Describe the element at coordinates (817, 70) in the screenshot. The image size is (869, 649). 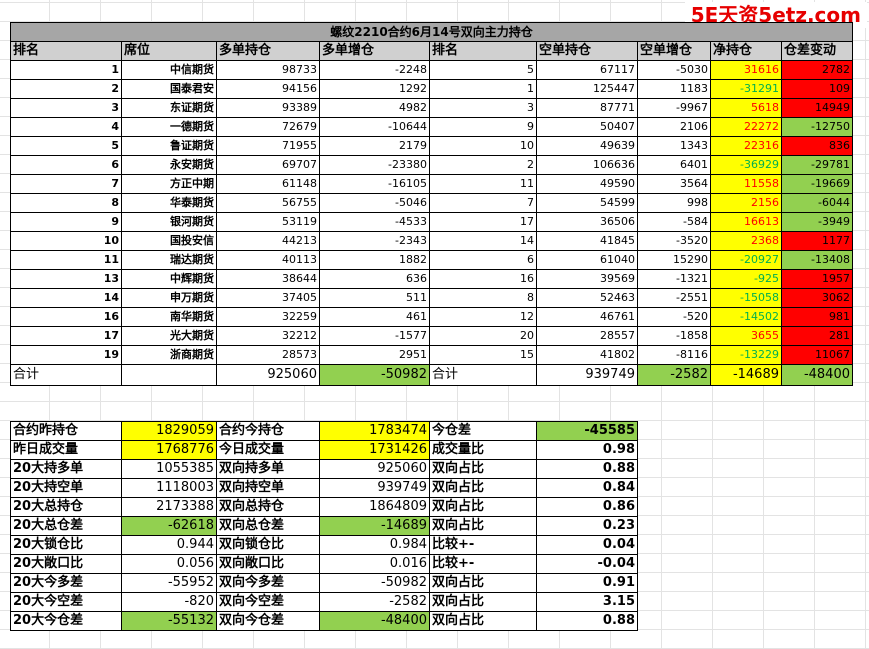
I see `position-diff-cell: 2782` at that location.